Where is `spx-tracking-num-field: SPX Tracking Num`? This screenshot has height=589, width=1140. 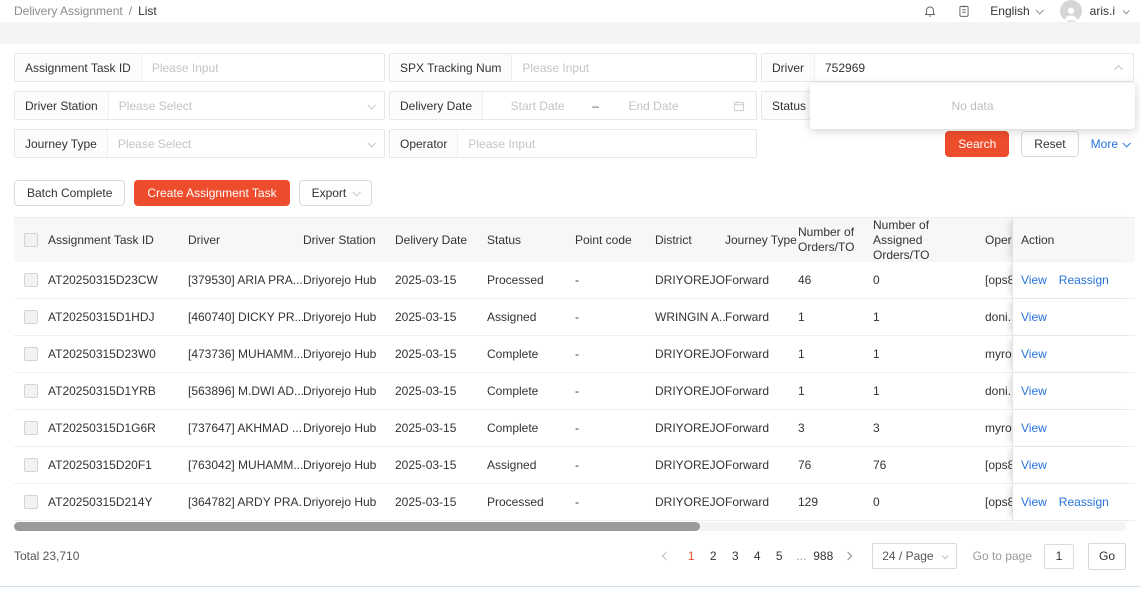
spx-tracking-num-field: SPX Tracking Num is located at coordinates (573, 67).